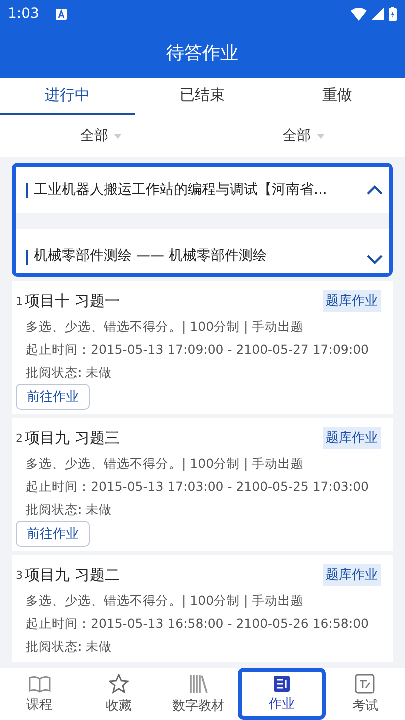  Describe the element at coordinates (19, 575) in the screenshot. I see `item-number: 3` at that location.